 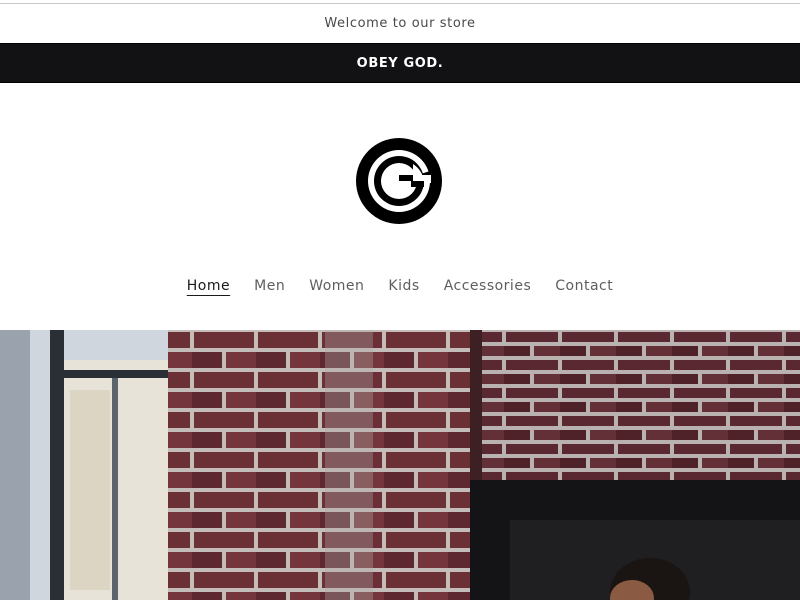 I want to click on nav-men: Men, so click(x=269, y=286).